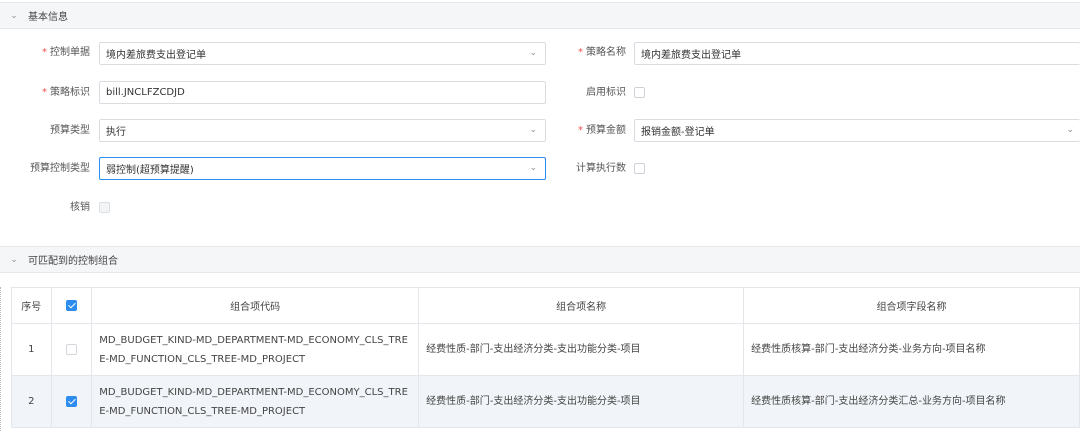  What do you see at coordinates (911, 305) in the screenshot?
I see `col-header-field-name: 组合项字段名称` at bounding box center [911, 305].